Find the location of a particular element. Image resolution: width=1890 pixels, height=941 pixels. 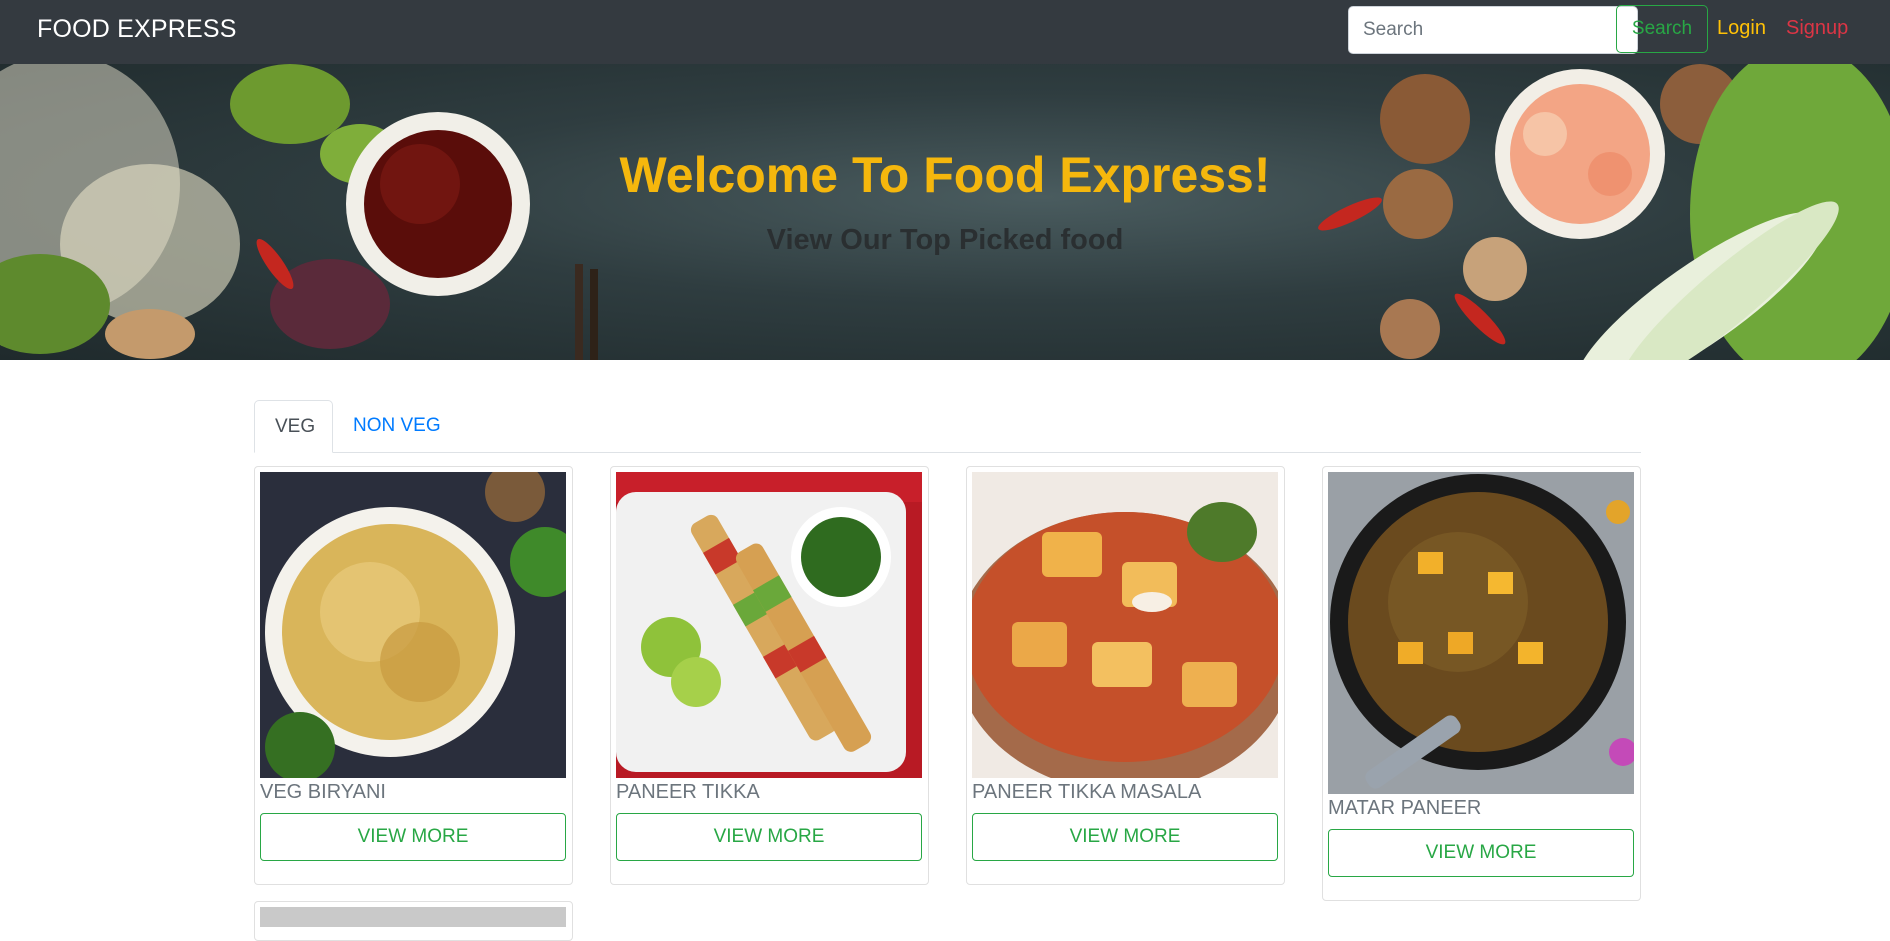

food-card-partial is located at coordinates (413, 921).